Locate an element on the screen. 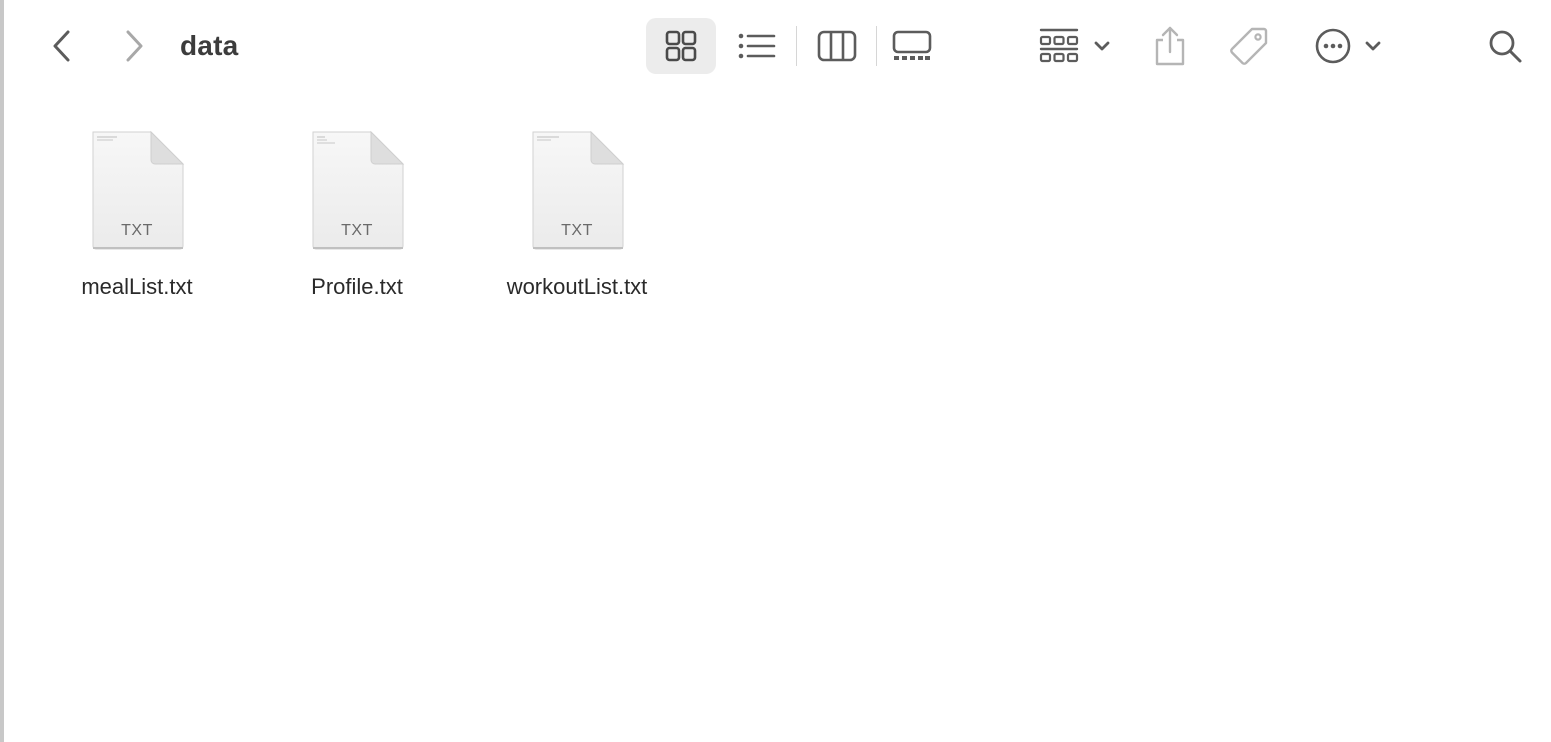  group-by-button is located at coordinates (1075, 46).